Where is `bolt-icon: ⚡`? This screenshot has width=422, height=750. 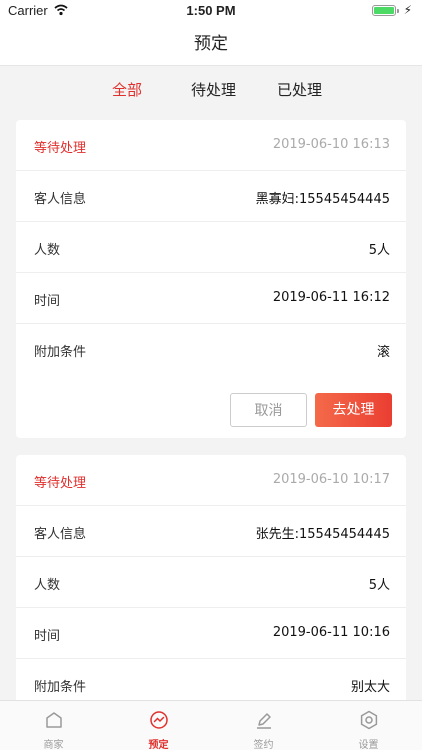 bolt-icon: ⚡ is located at coordinates (407, 10).